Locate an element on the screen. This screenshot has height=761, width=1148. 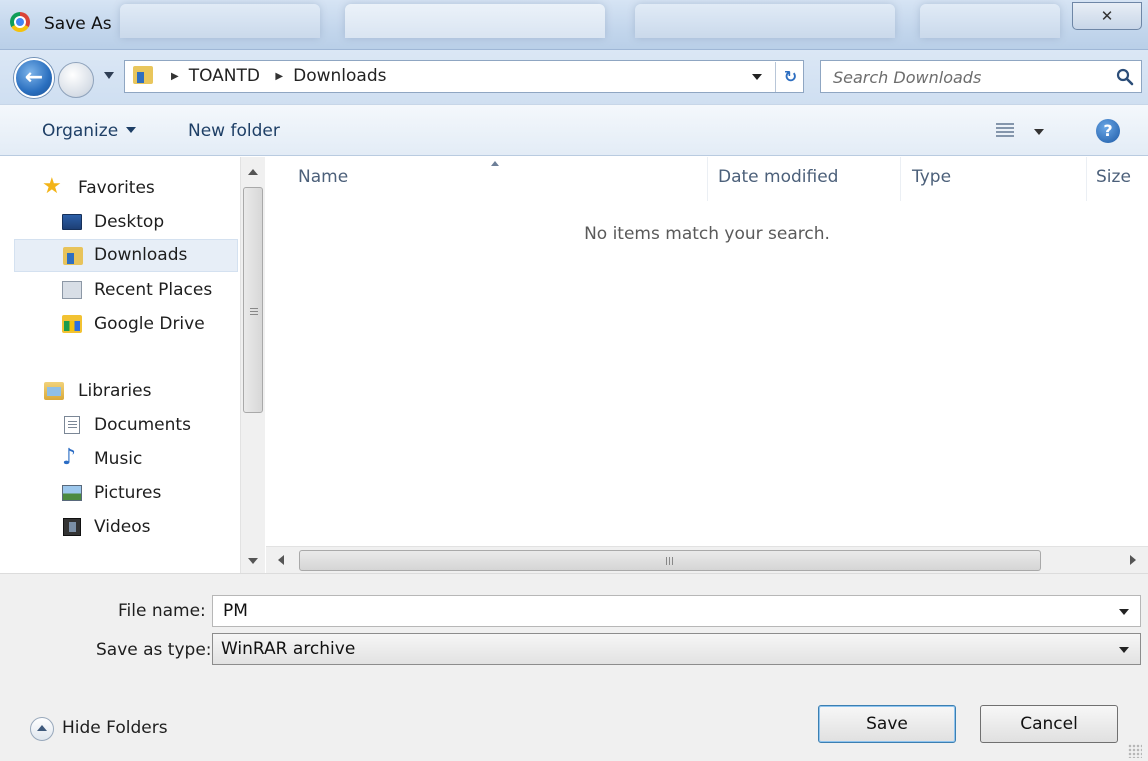
chevron-up-icon is located at coordinates (42, 729).